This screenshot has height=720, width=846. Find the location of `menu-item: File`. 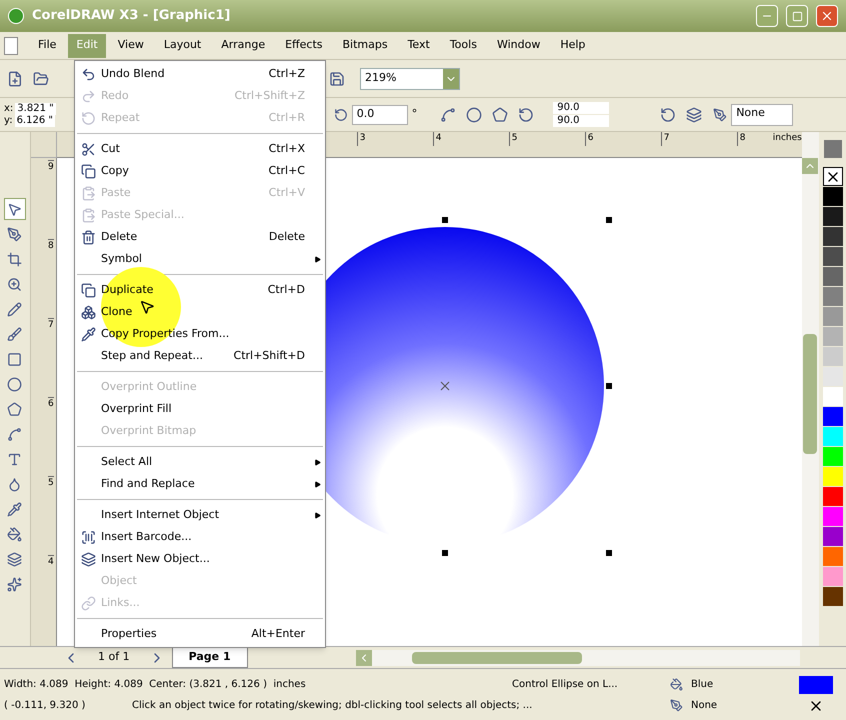

menu-item: File is located at coordinates (47, 46).